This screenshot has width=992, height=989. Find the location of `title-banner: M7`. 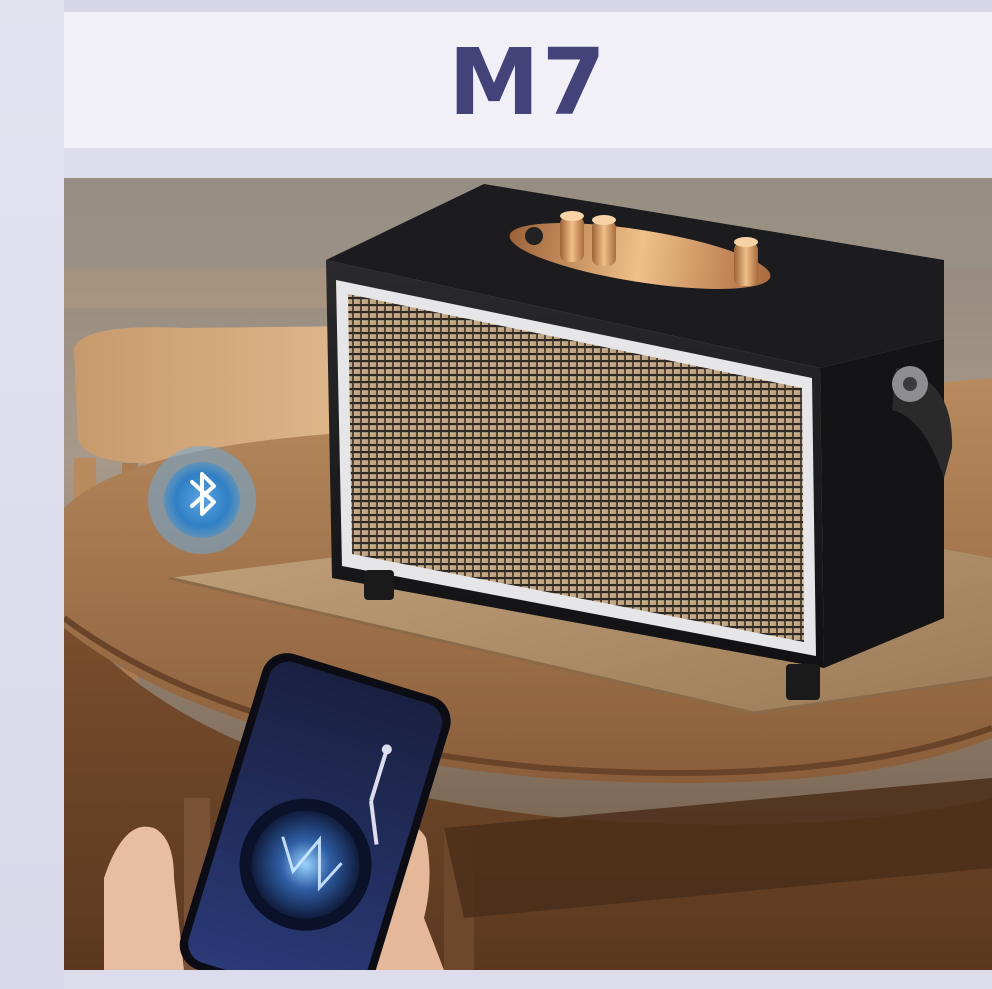

title-banner: M7 is located at coordinates (528, 80).